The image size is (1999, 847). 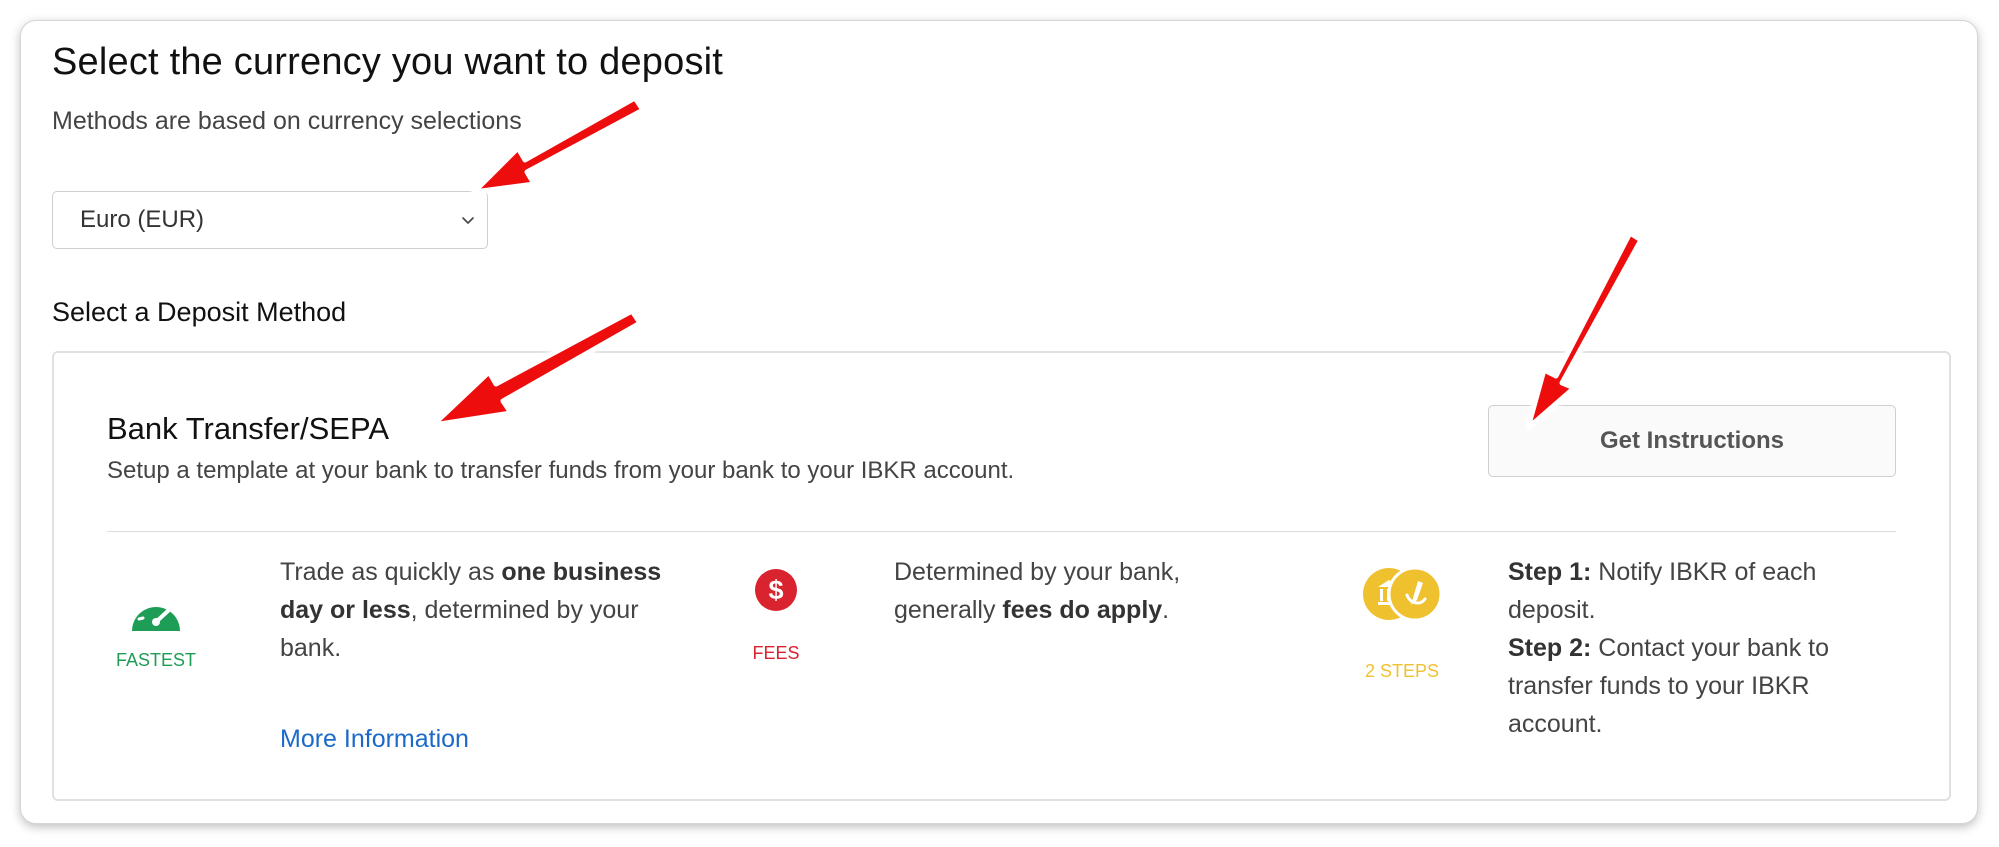 I want to click on chevron-down-icon, so click(x=468, y=220).